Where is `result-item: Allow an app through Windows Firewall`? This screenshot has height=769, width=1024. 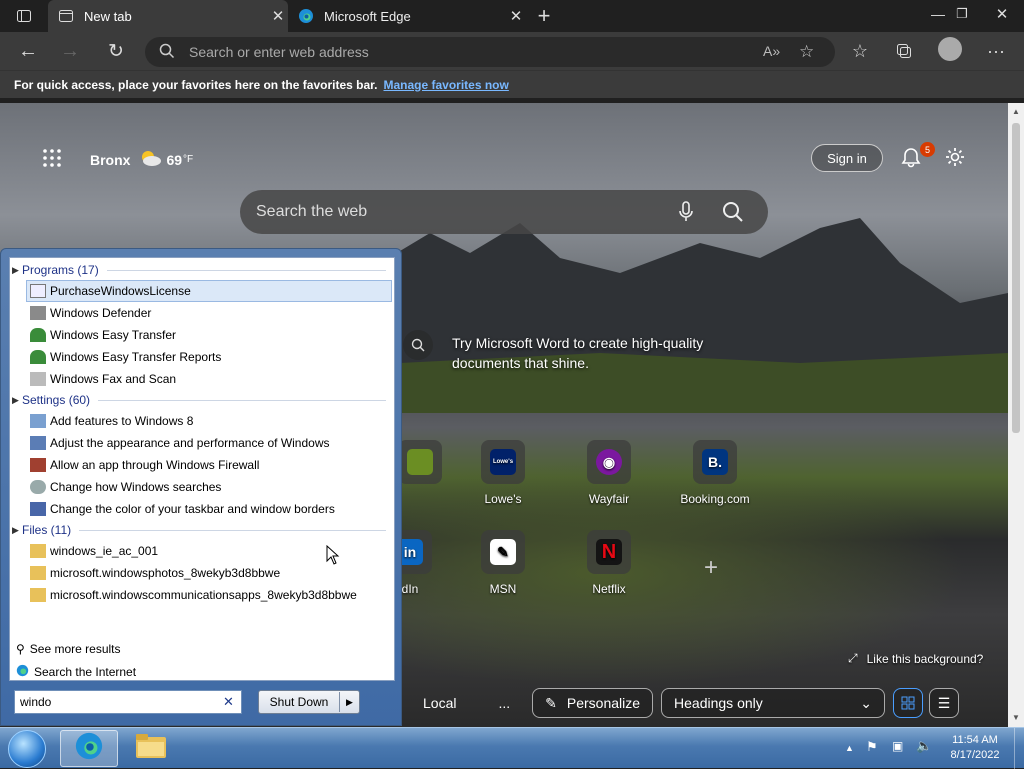 result-item: Allow an app through Windows Firewall is located at coordinates (202, 465).